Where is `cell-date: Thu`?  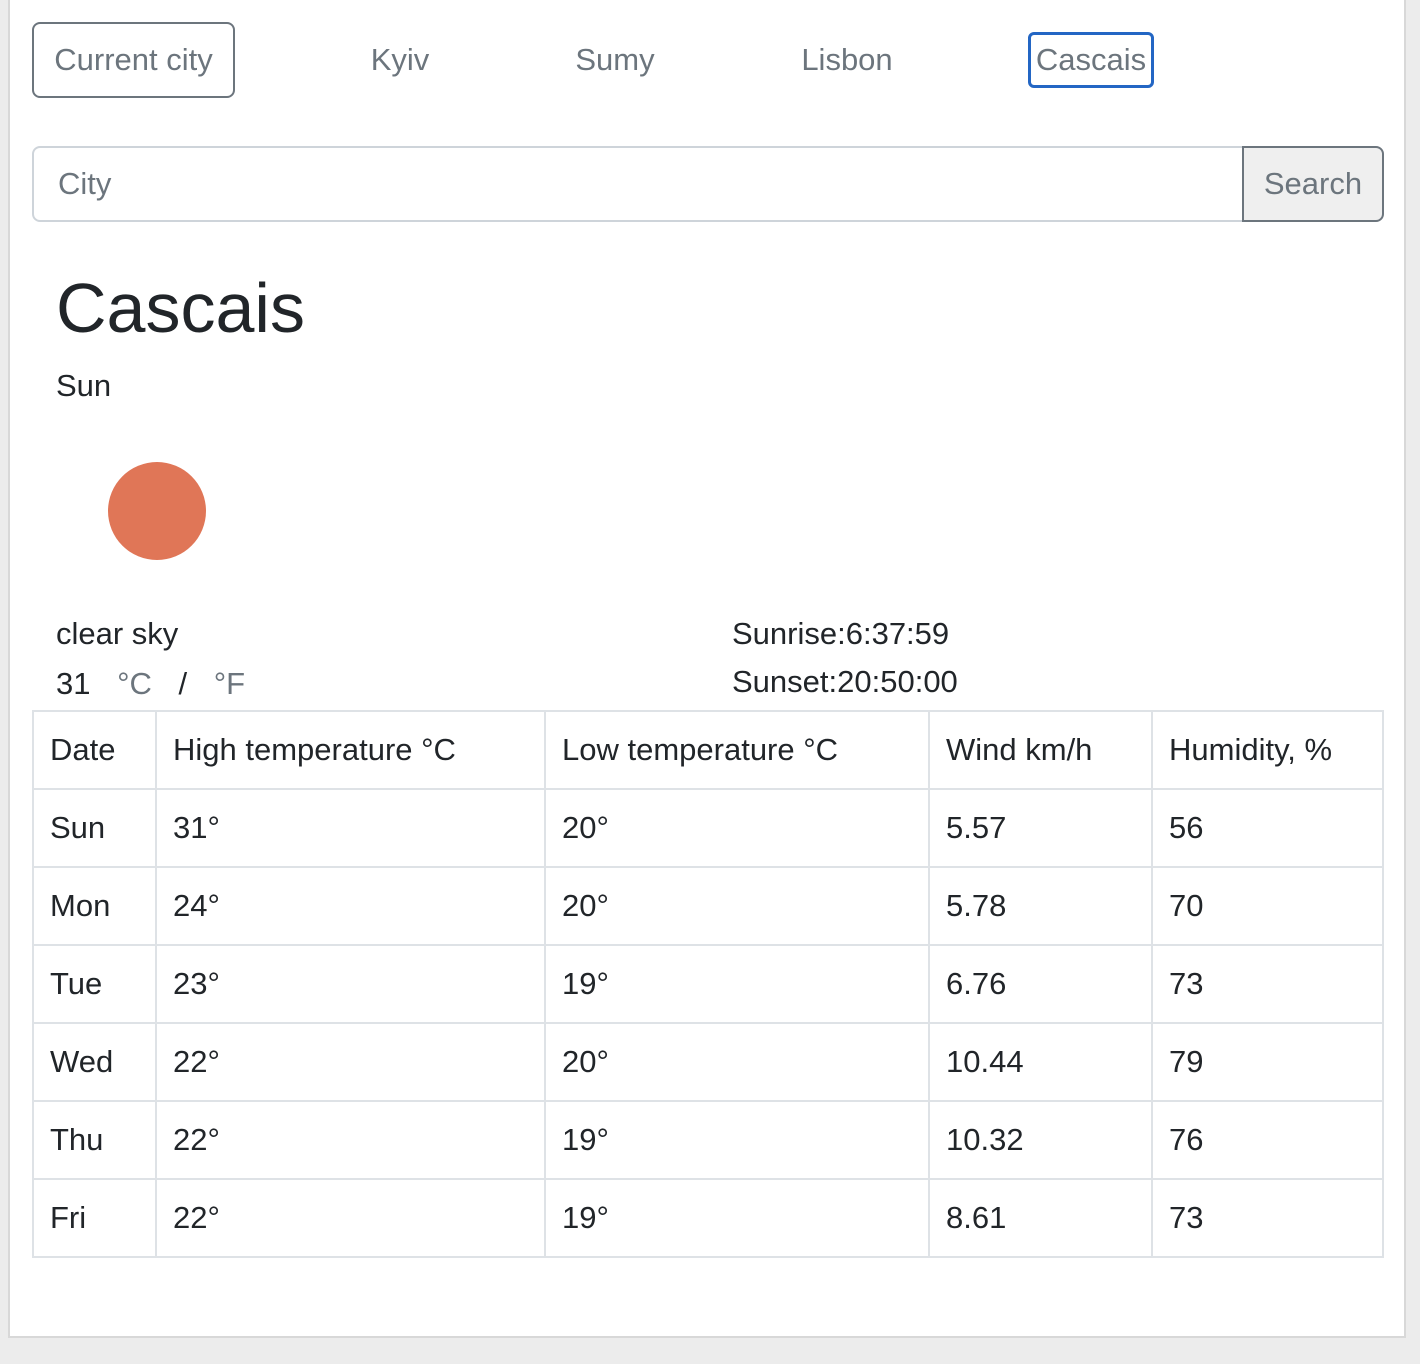 cell-date: Thu is located at coordinates (94, 1140).